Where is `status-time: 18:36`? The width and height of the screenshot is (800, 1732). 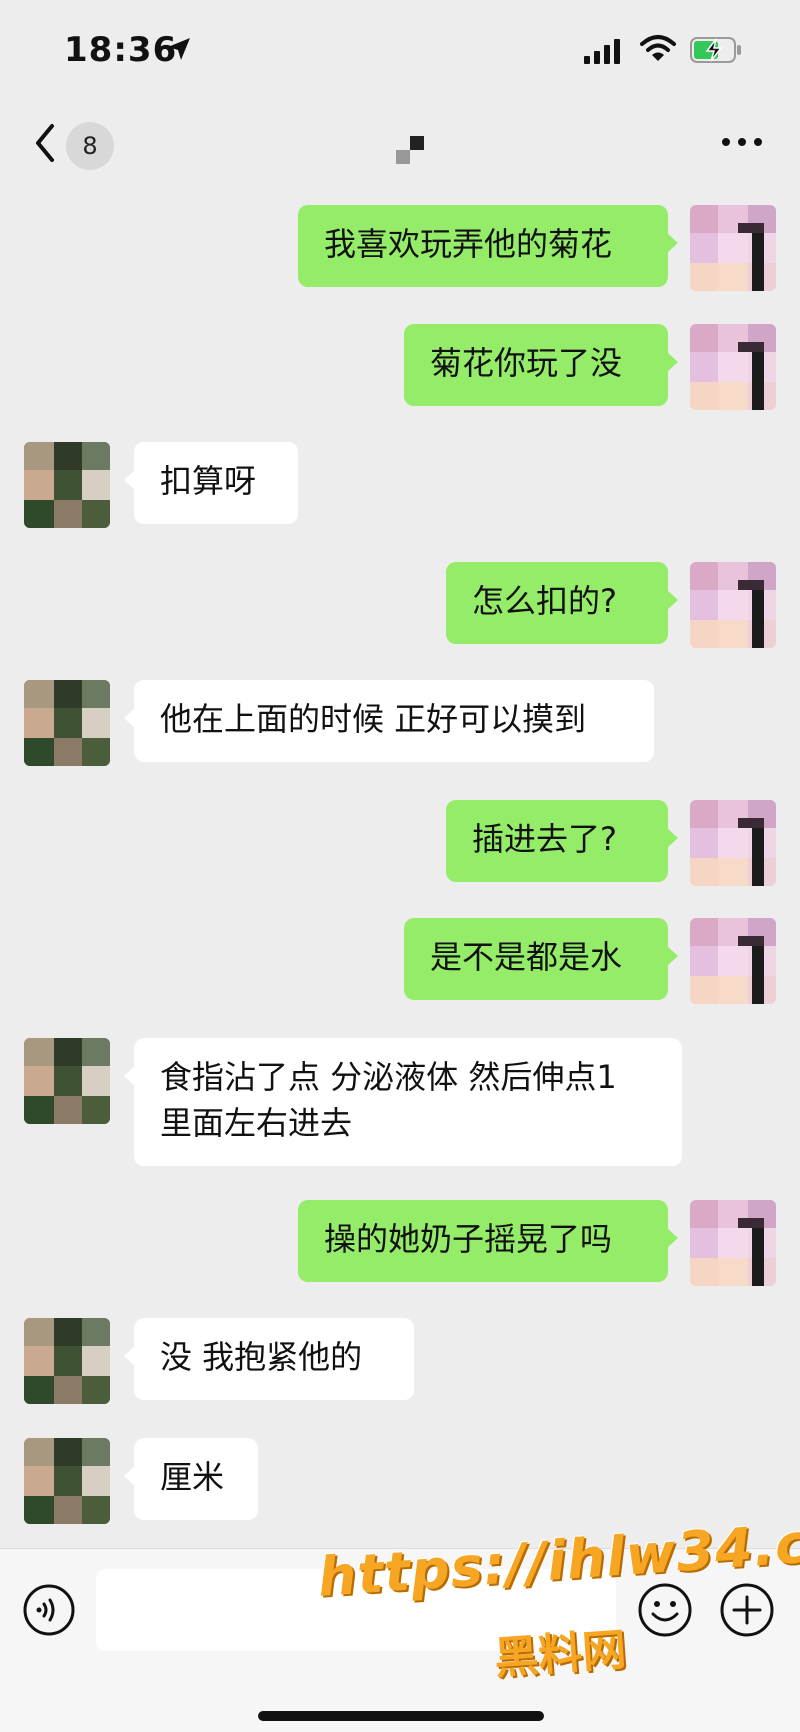
status-time: 18:36 is located at coordinates (121, 50).